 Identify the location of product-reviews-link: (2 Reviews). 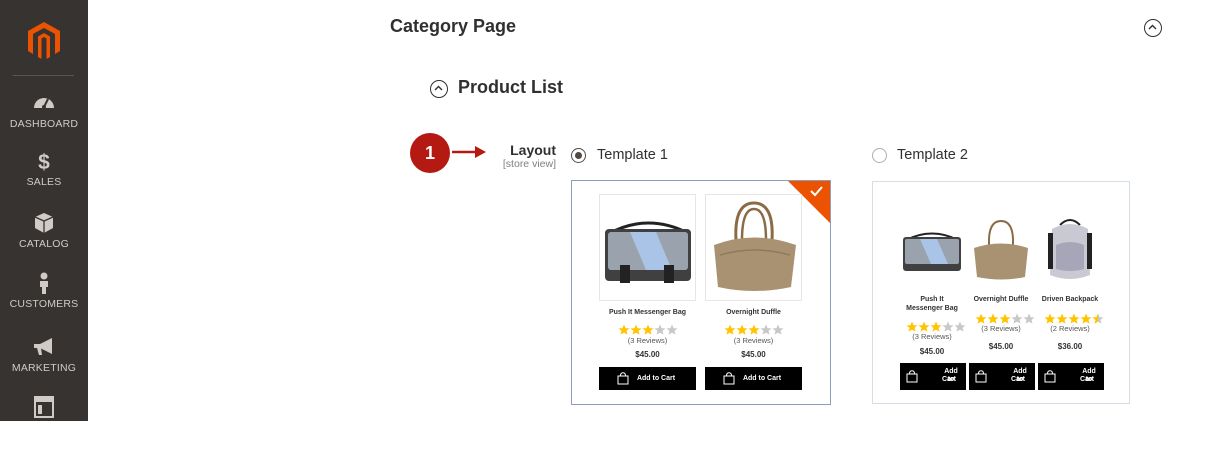
(1070, 328).